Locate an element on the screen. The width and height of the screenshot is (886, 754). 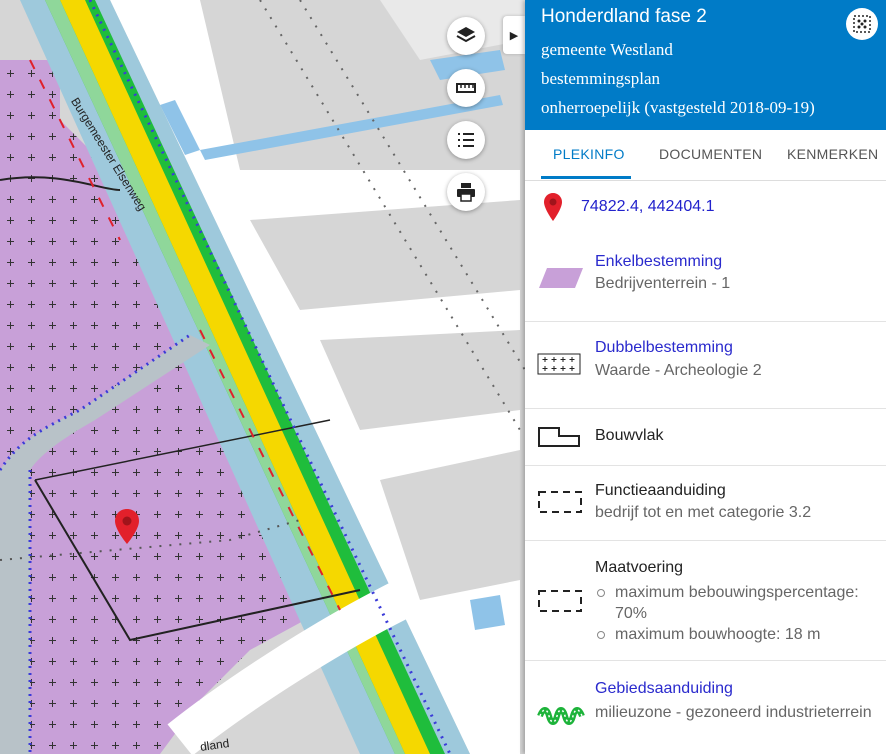
print-button is located at coordinates (466, 192).